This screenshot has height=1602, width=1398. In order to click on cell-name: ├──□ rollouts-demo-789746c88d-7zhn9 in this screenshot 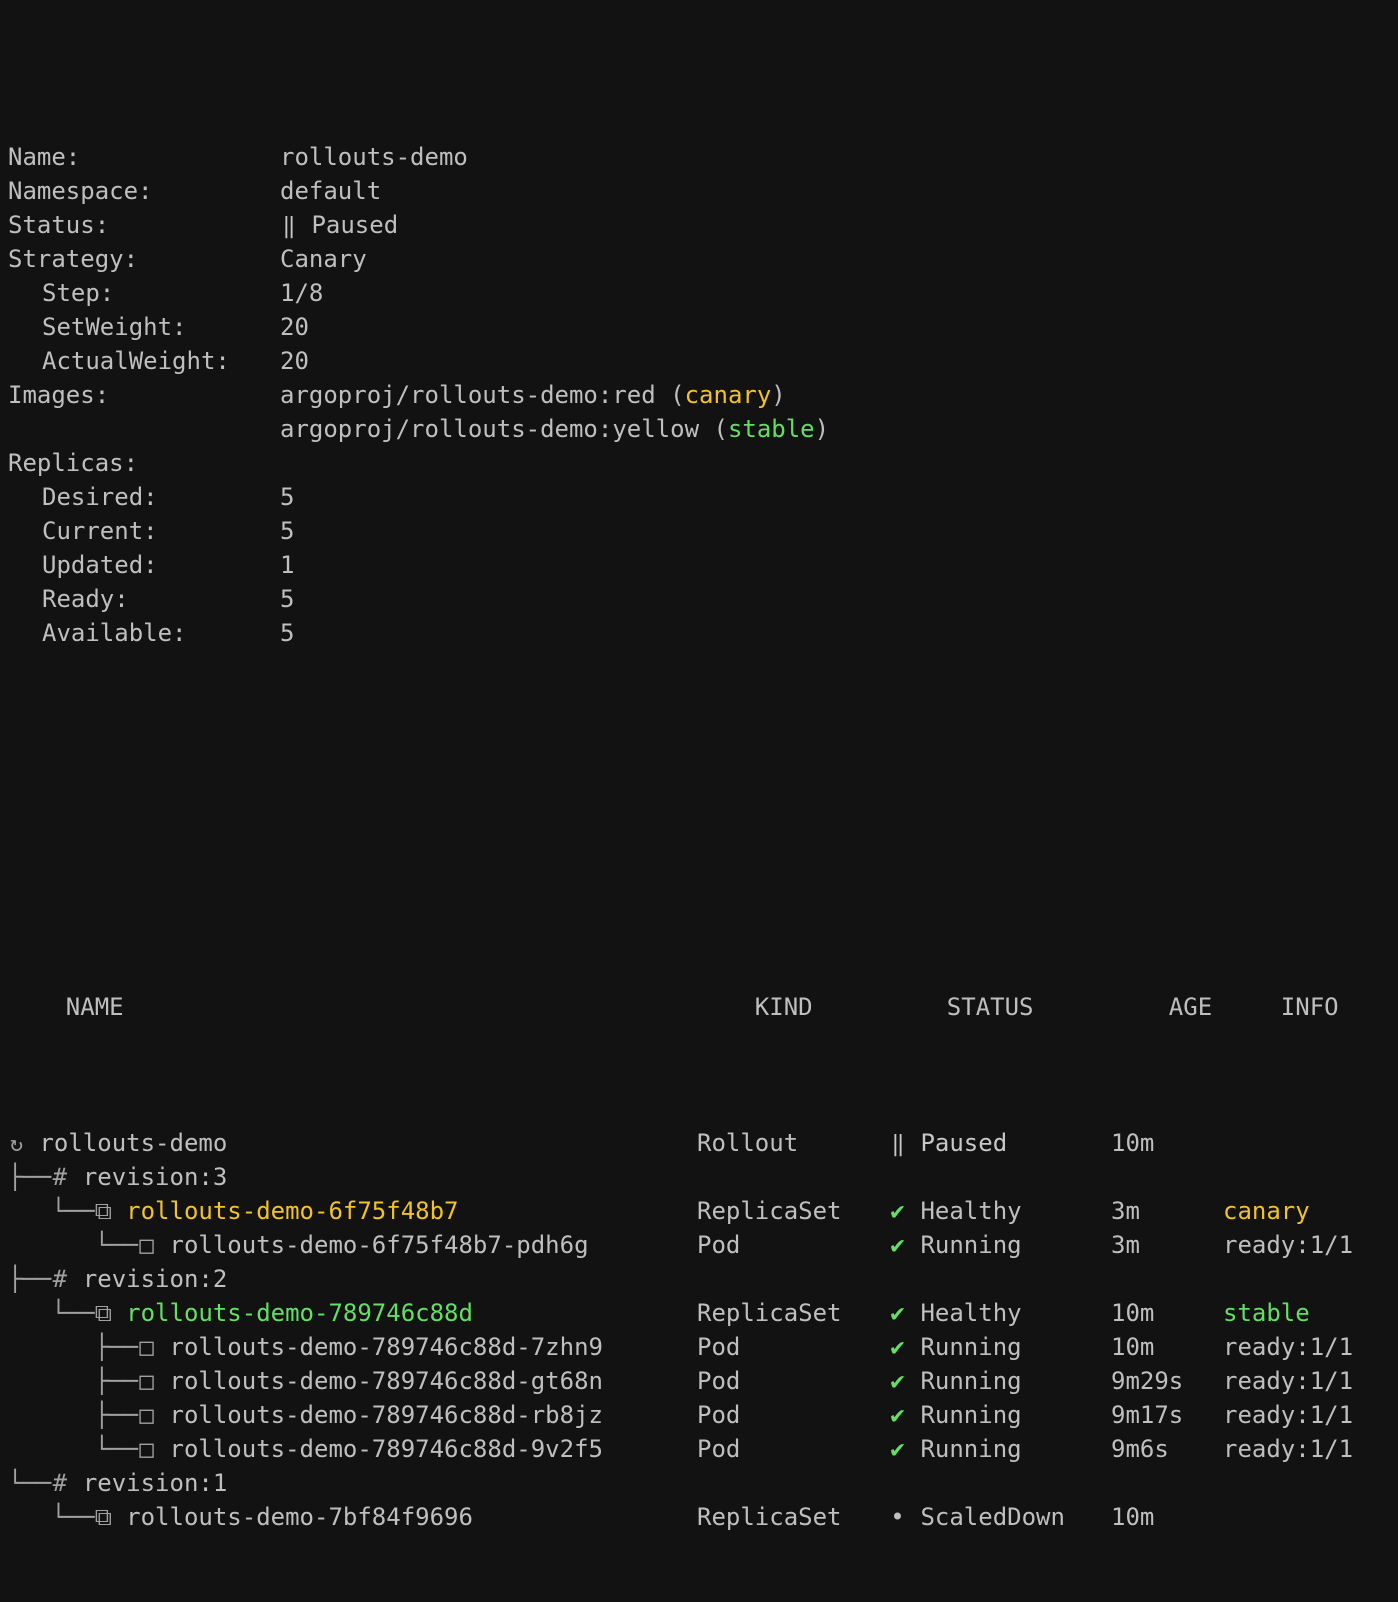, I will do `click(352, 1347)`.